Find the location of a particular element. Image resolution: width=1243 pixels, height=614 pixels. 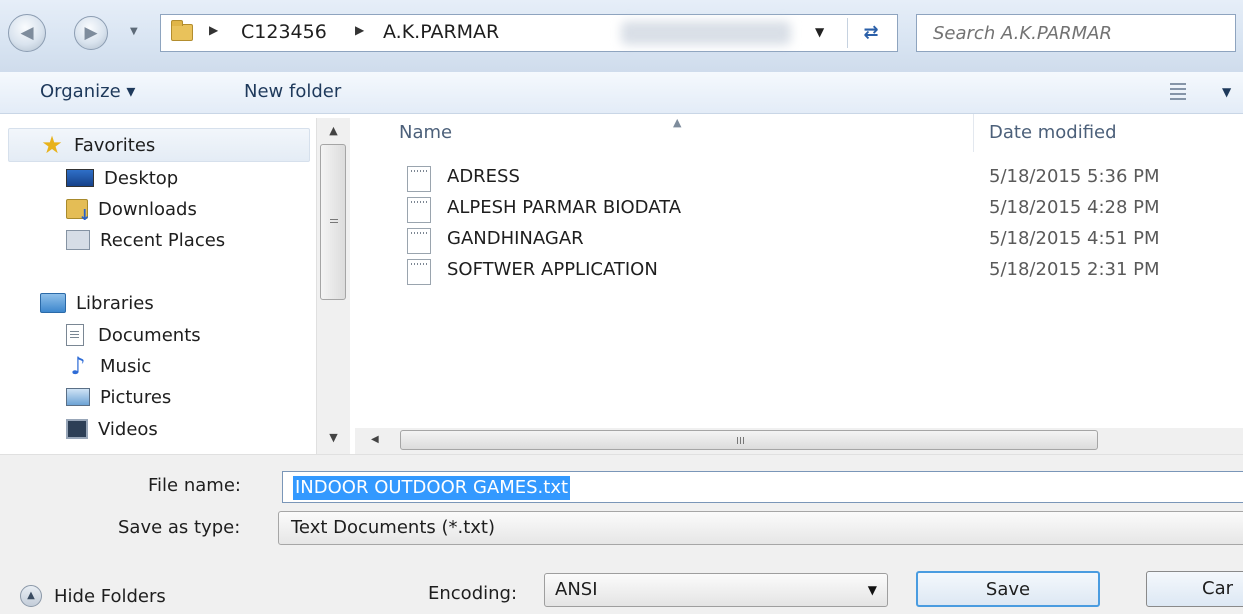

back-icon: ◀ is located at coordinates (27, 33).